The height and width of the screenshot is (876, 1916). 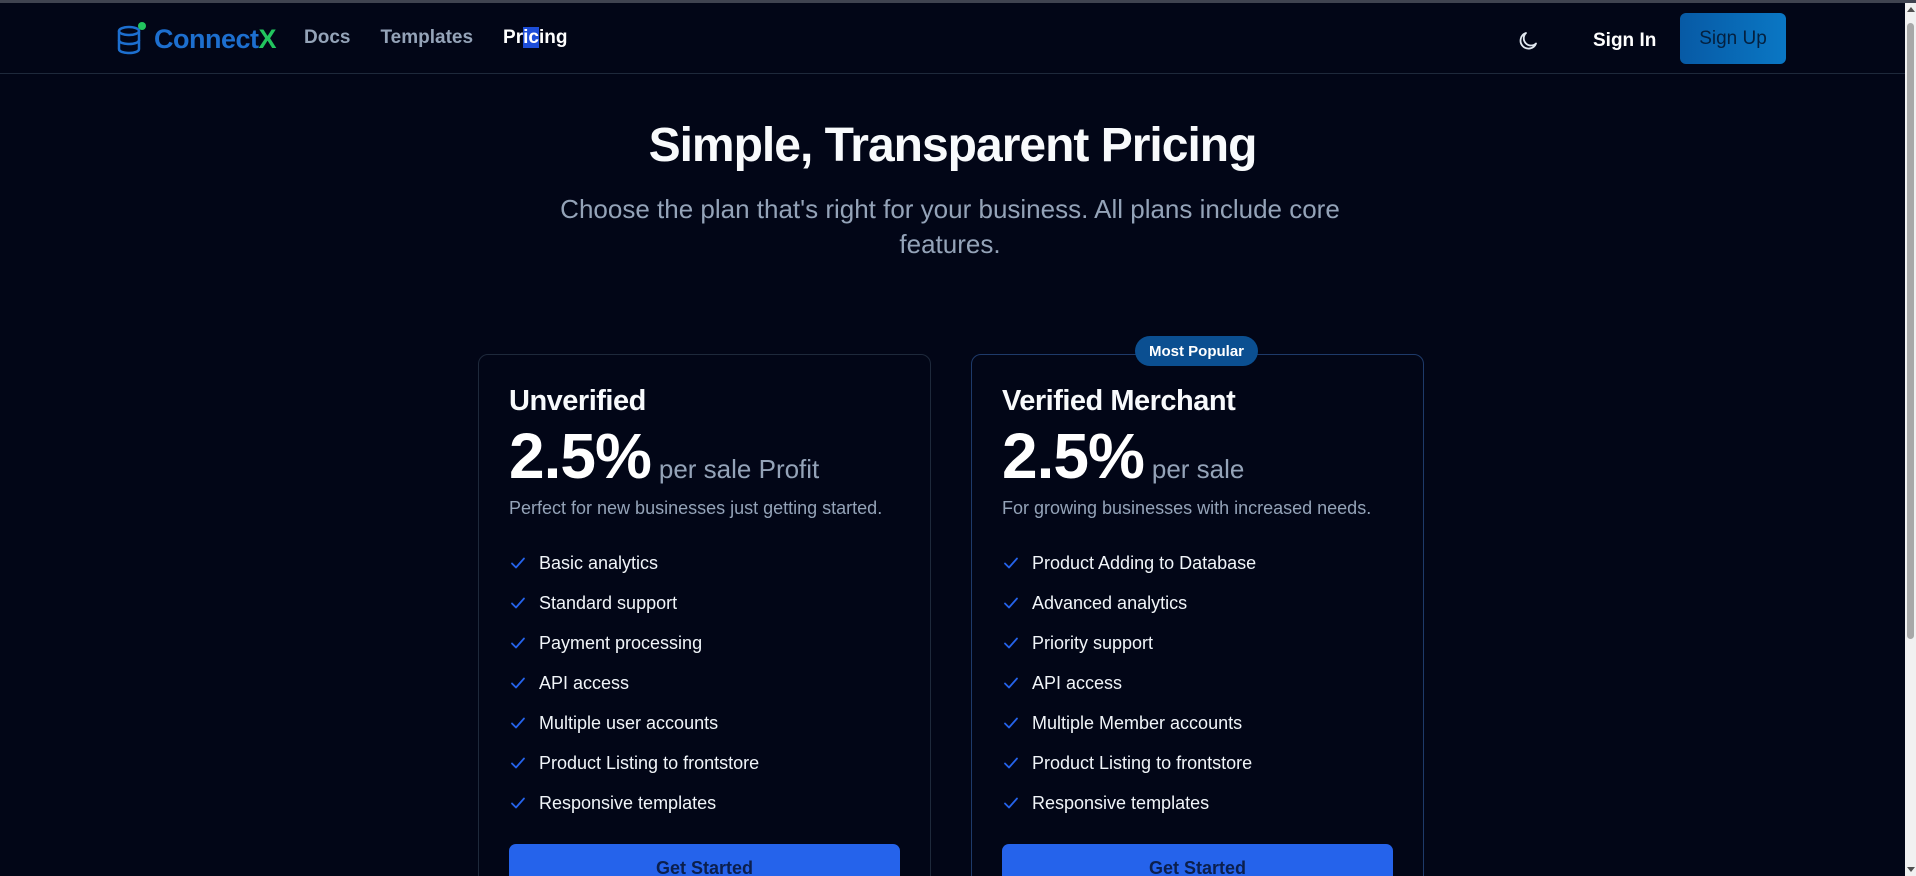 I want to click on feature-item: Multiple user accounts, so click(x=704, y=723).